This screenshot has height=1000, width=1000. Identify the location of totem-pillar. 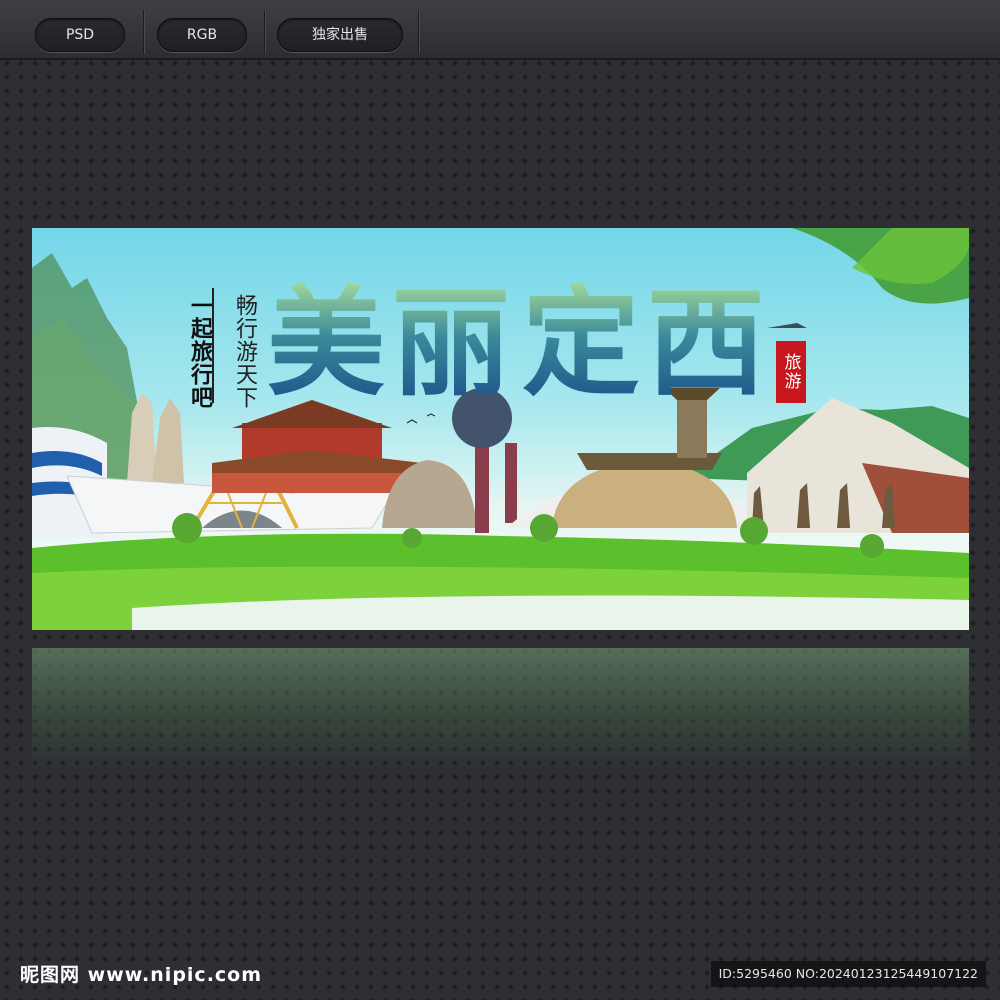
(511, 483).